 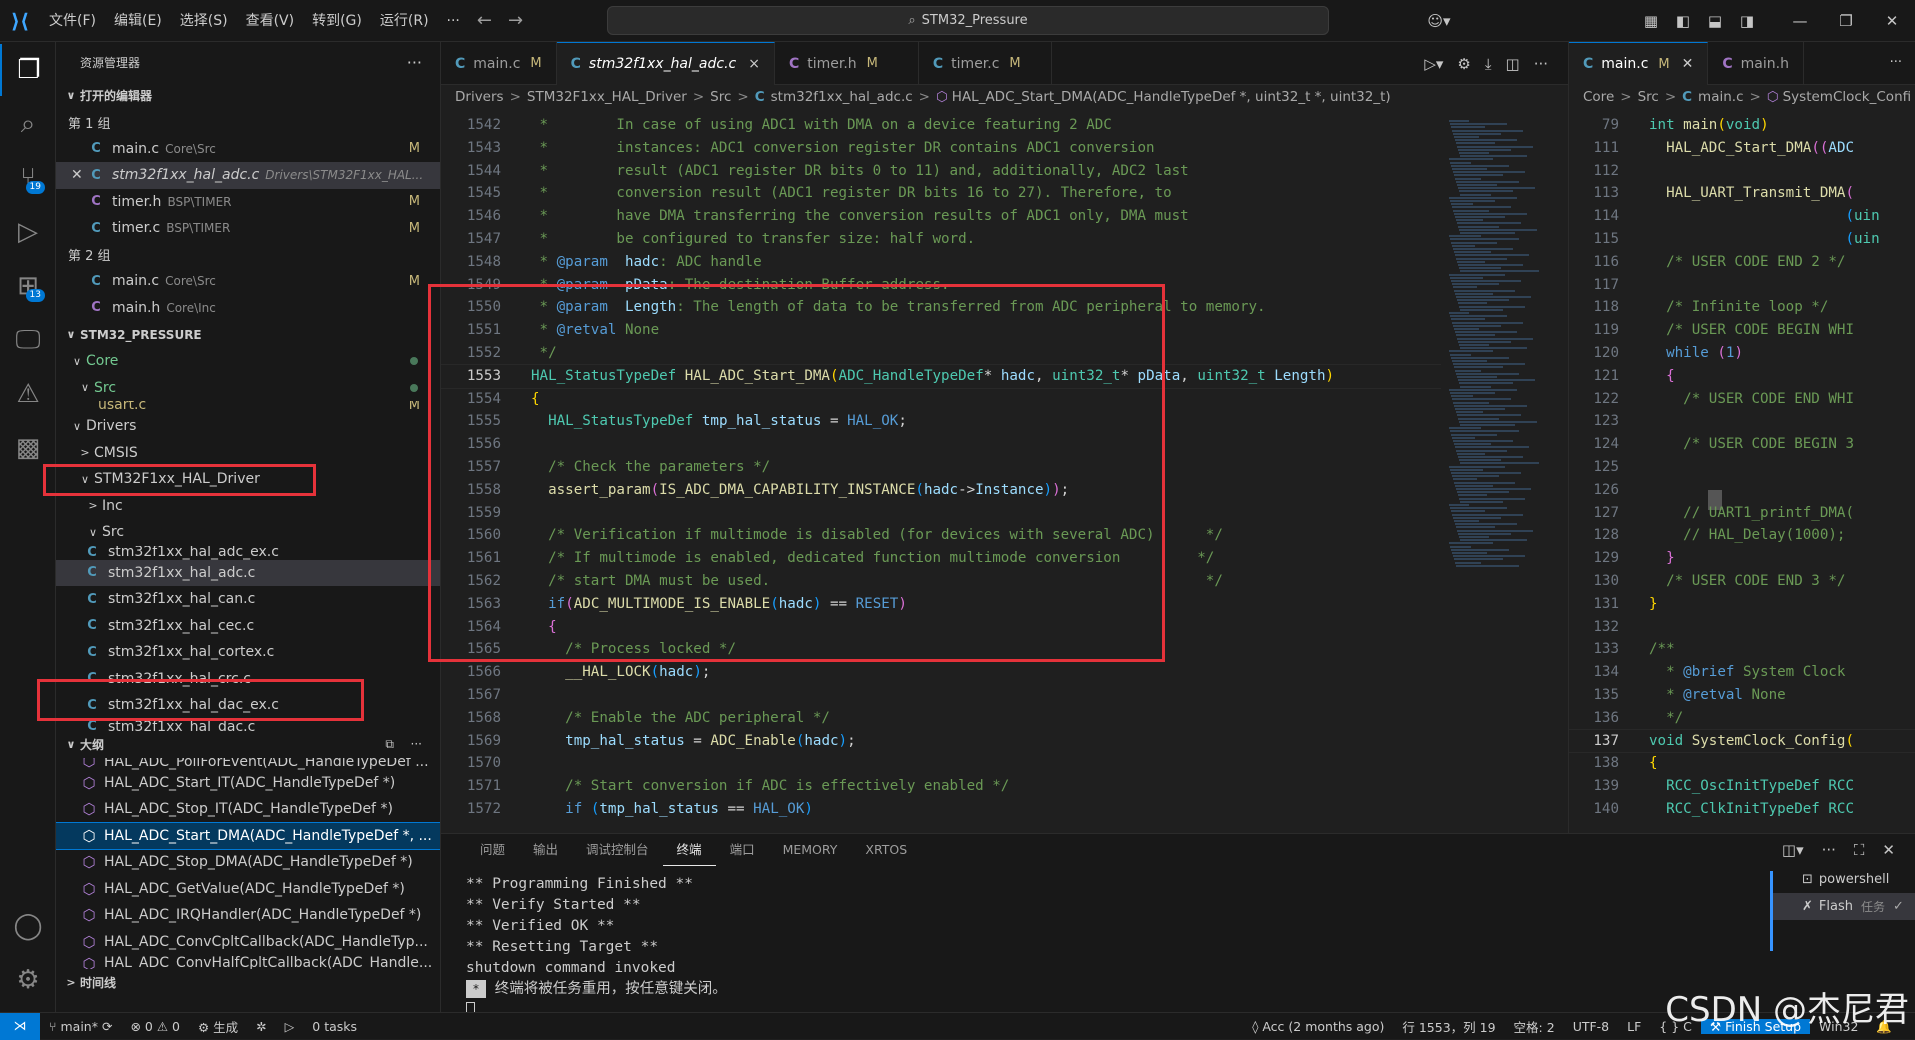 What do you see at coordinates (847, 63) in the screenshot?
I see `tab-timer-h: Ctimer.h M` at bounding box center [847, 63].